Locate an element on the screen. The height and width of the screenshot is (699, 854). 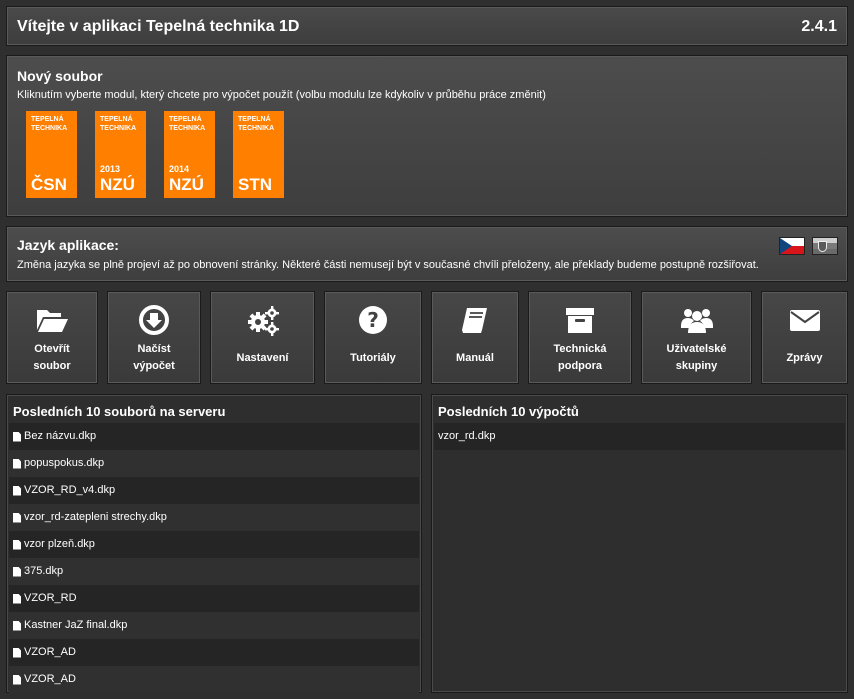
load-calculation-button: Načíst výpočet is located at coordinates (154, 337).